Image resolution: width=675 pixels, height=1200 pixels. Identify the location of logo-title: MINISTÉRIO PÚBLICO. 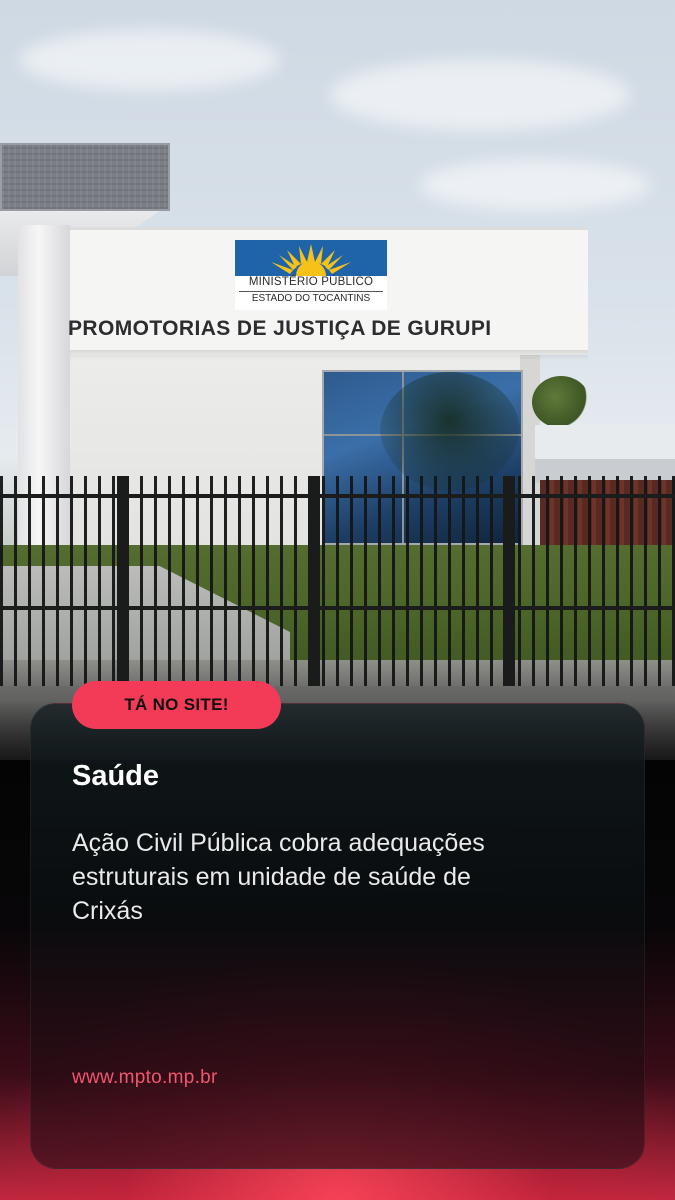
(311, 282).